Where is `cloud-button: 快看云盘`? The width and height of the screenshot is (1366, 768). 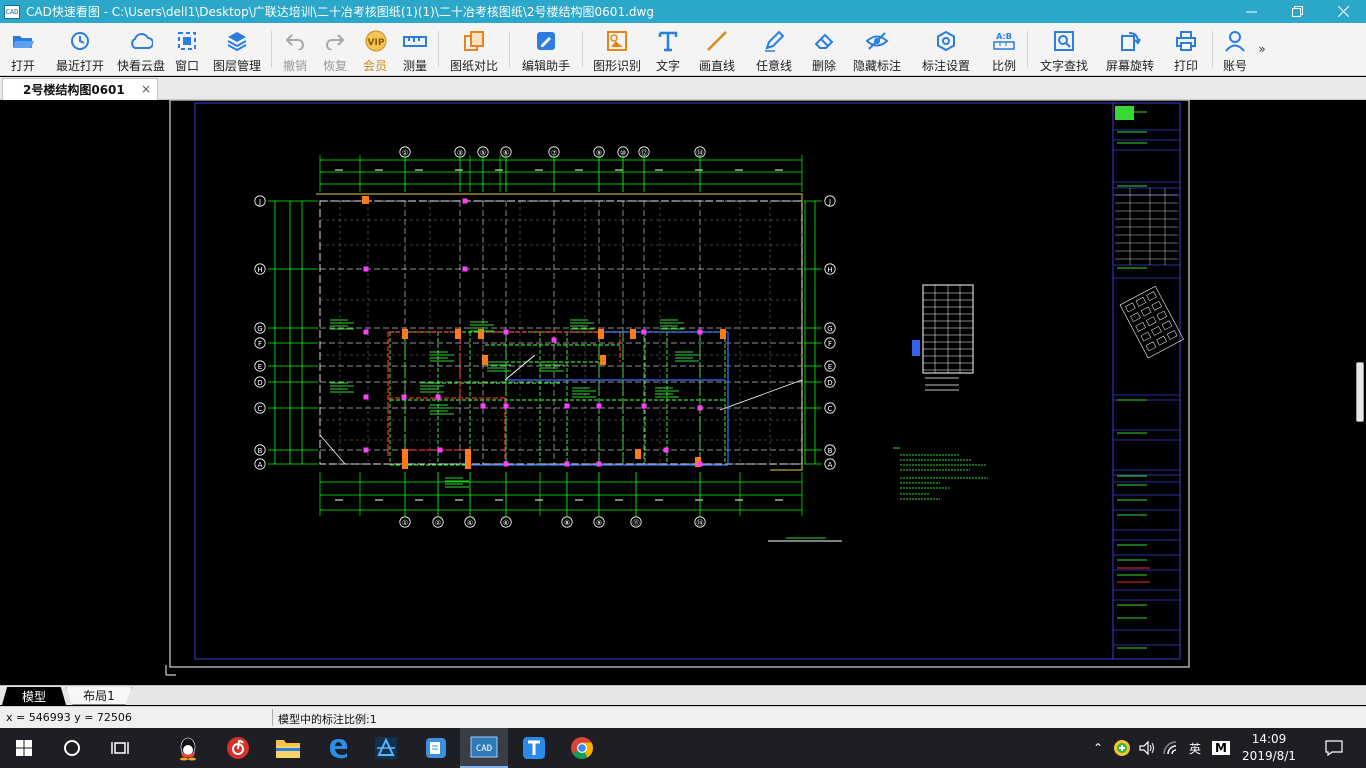
cloud-button: 快看云盘 is located at coordinates (141, 49).